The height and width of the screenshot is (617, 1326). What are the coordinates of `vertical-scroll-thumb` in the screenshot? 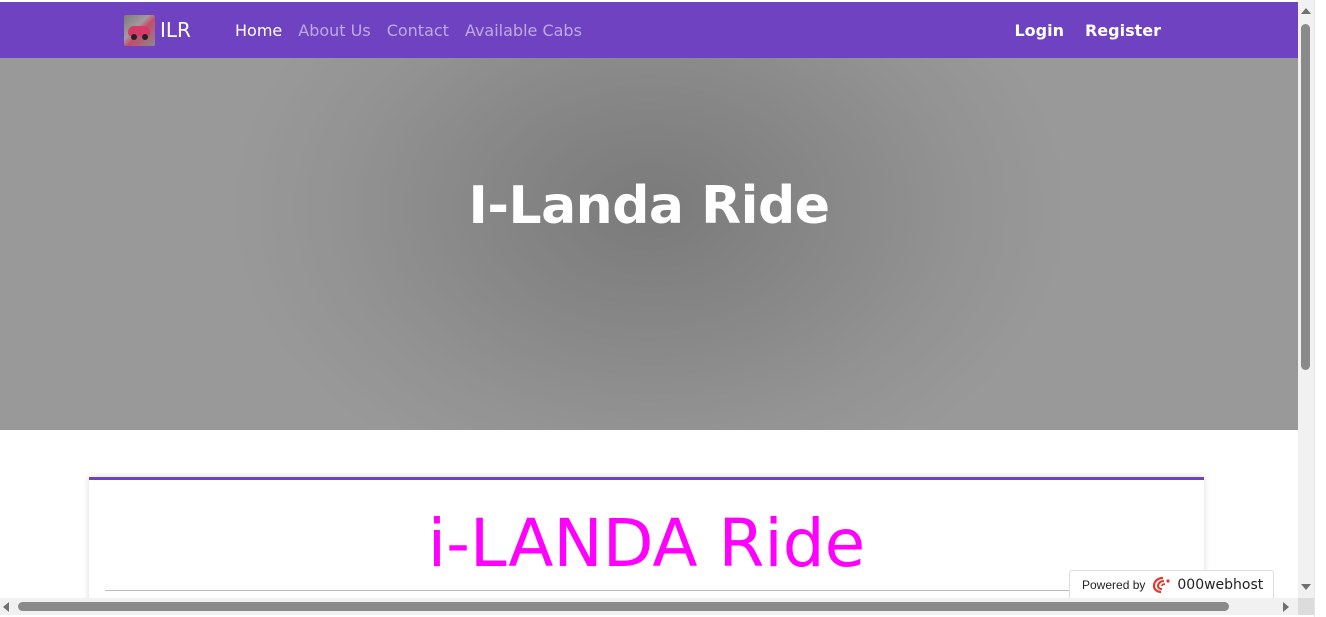 It's located at (1305, 197).